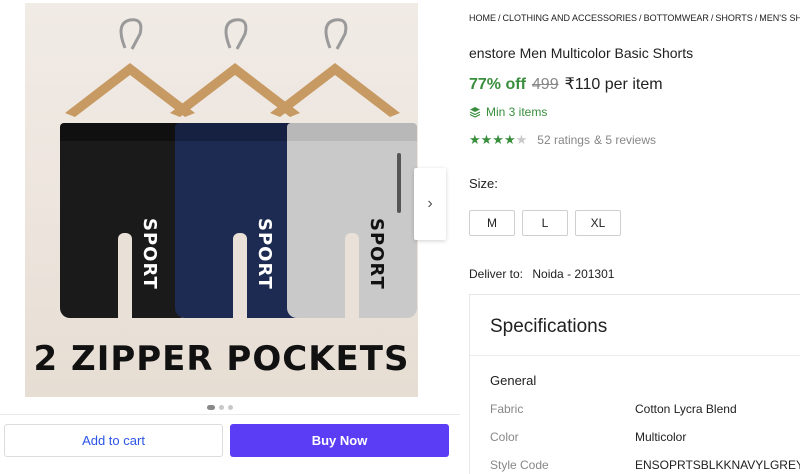 The height and width of the screenshot is (474, 800). I want to click on breadcrumb-home: HOME, so click(482, 18).